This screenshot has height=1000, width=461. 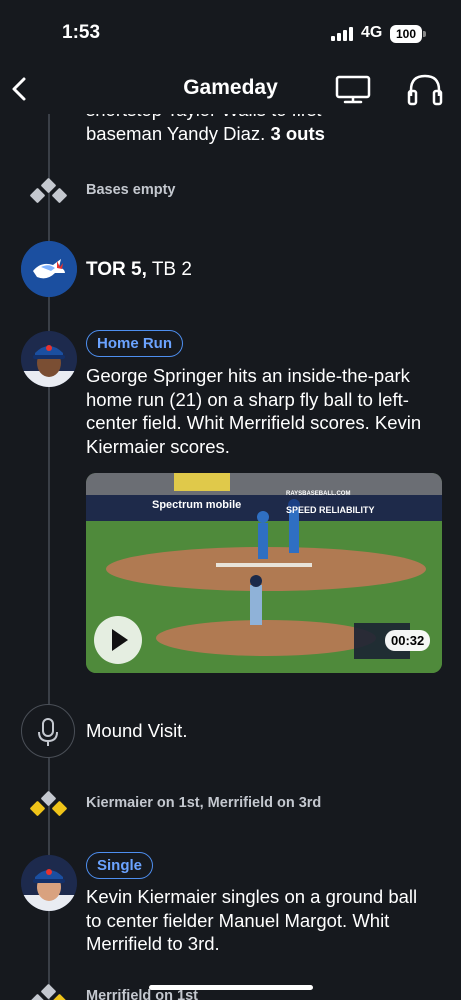 I want to click on player-avatar-springer, so click(x=49, y=359).